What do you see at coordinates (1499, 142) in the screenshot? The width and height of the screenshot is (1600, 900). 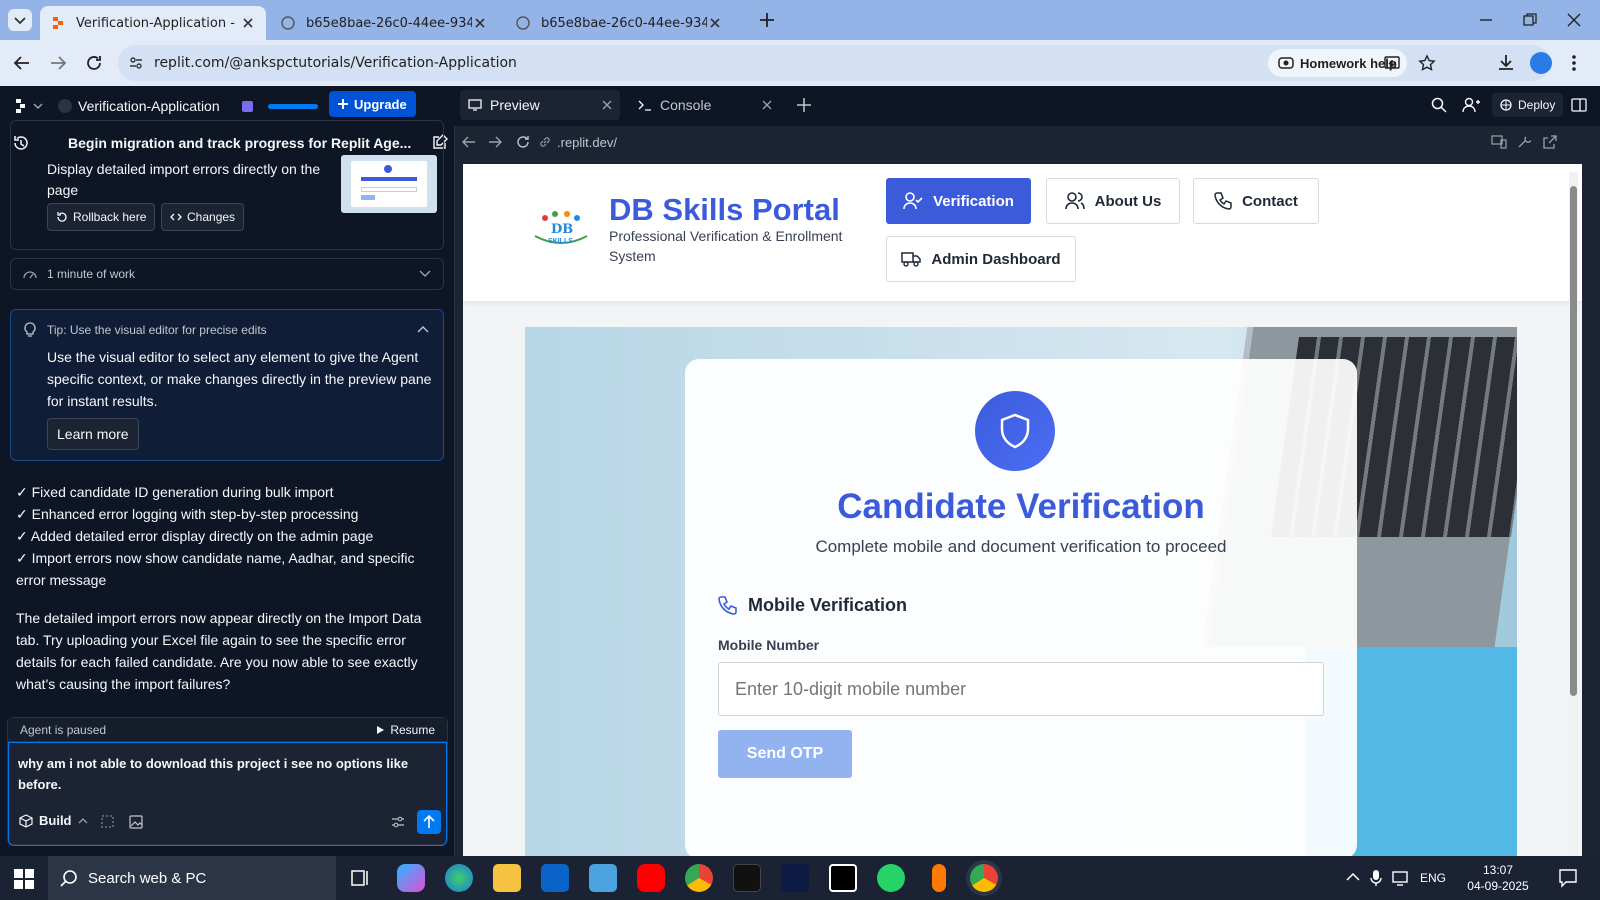 I see `device-view-icon` at bounding box center [1499, 142].